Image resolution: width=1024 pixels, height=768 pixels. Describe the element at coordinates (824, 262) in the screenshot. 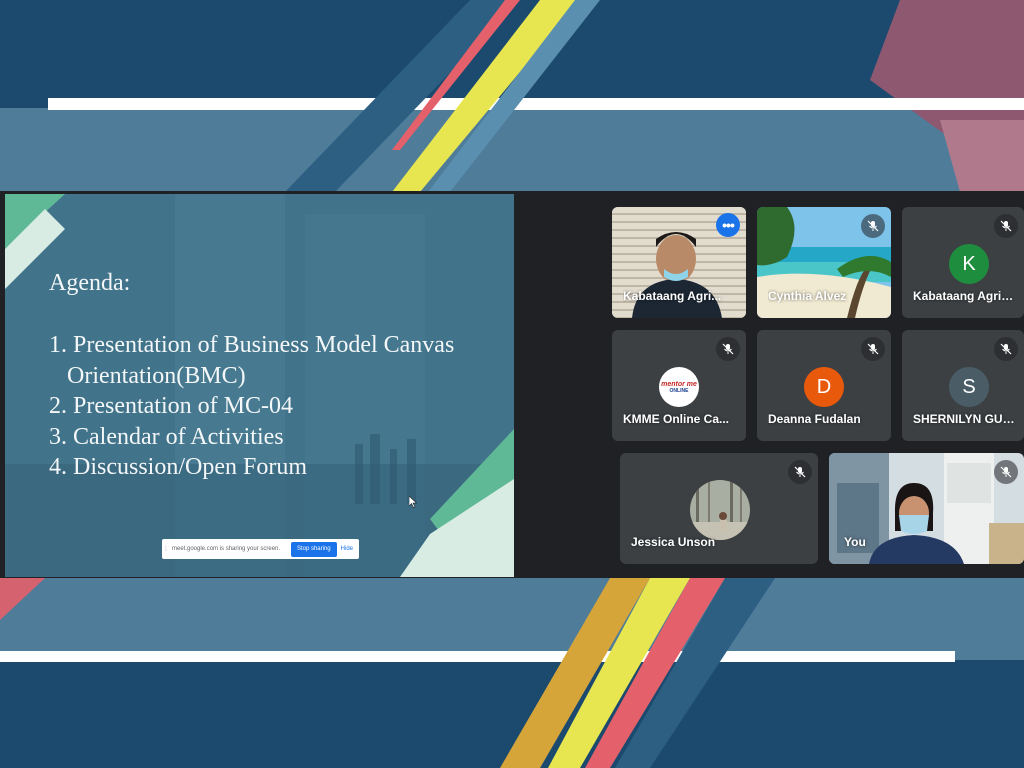

I see `participant-tile: Cynthia Alvez` at that location.